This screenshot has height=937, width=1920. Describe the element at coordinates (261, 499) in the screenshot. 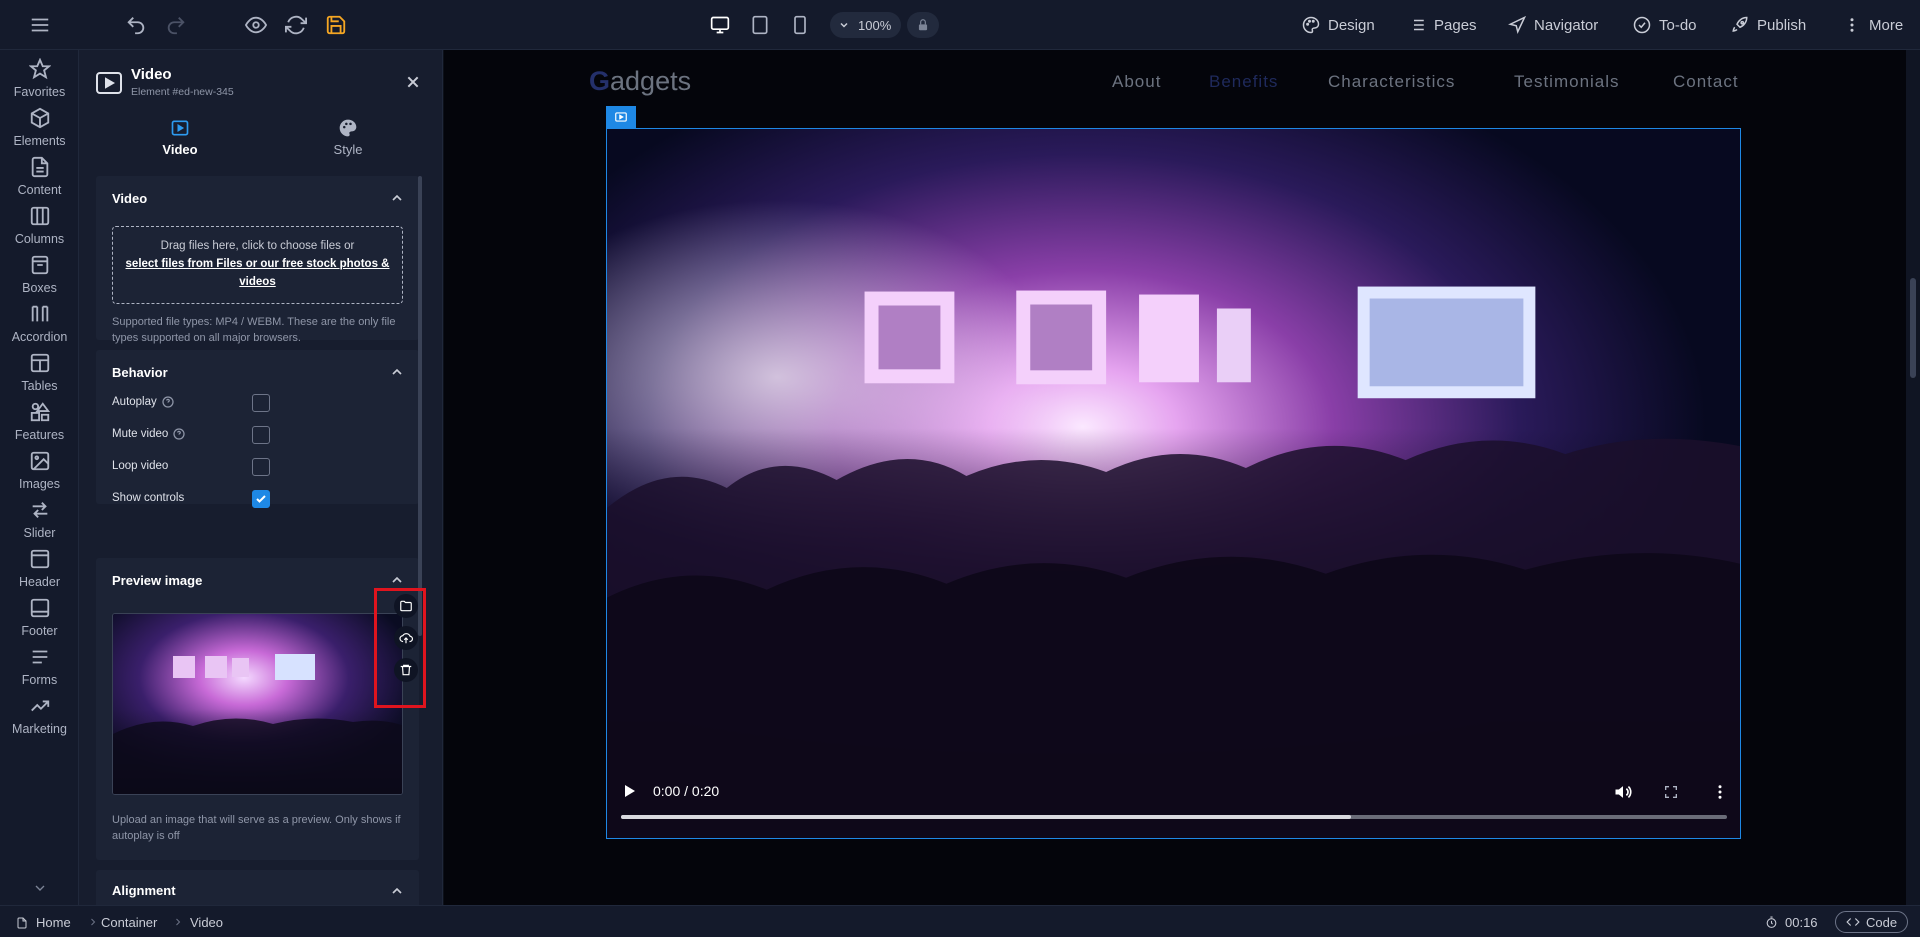

I see `show-controls-checkbox` at that location.